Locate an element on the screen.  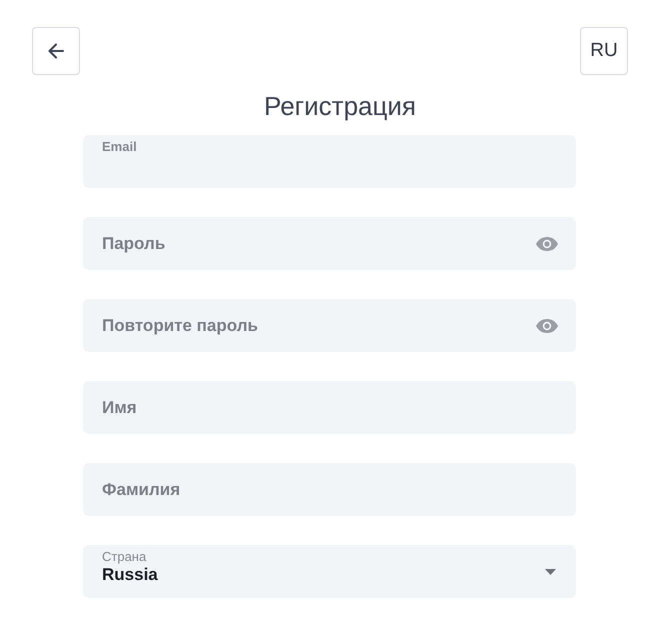
field-label: Email is located at coordinates (120, 146).